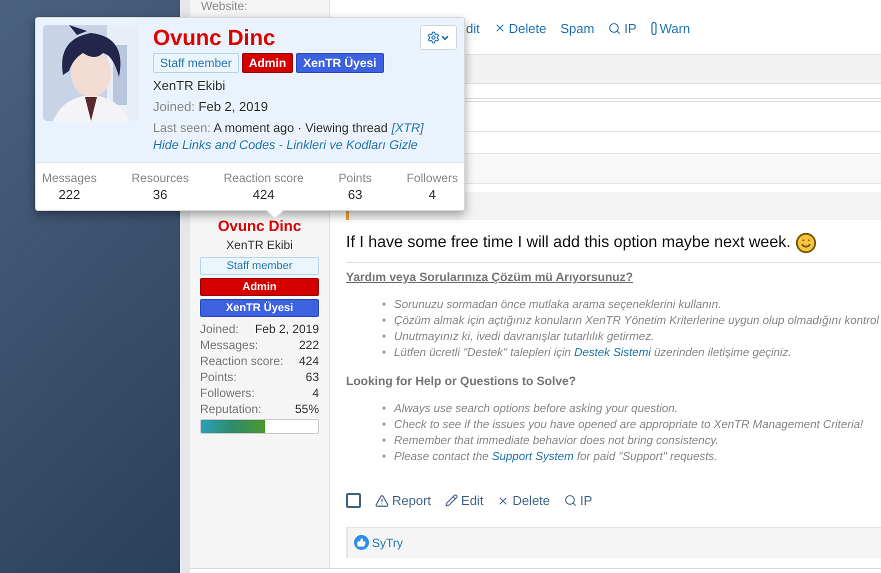  What do you see at coordinates (629, 425) in the screenshot?
I see `list-item: Check to see if the issues you have opened are appropriate to XenTR Management Criteria!` at bounding box center [629, 425].